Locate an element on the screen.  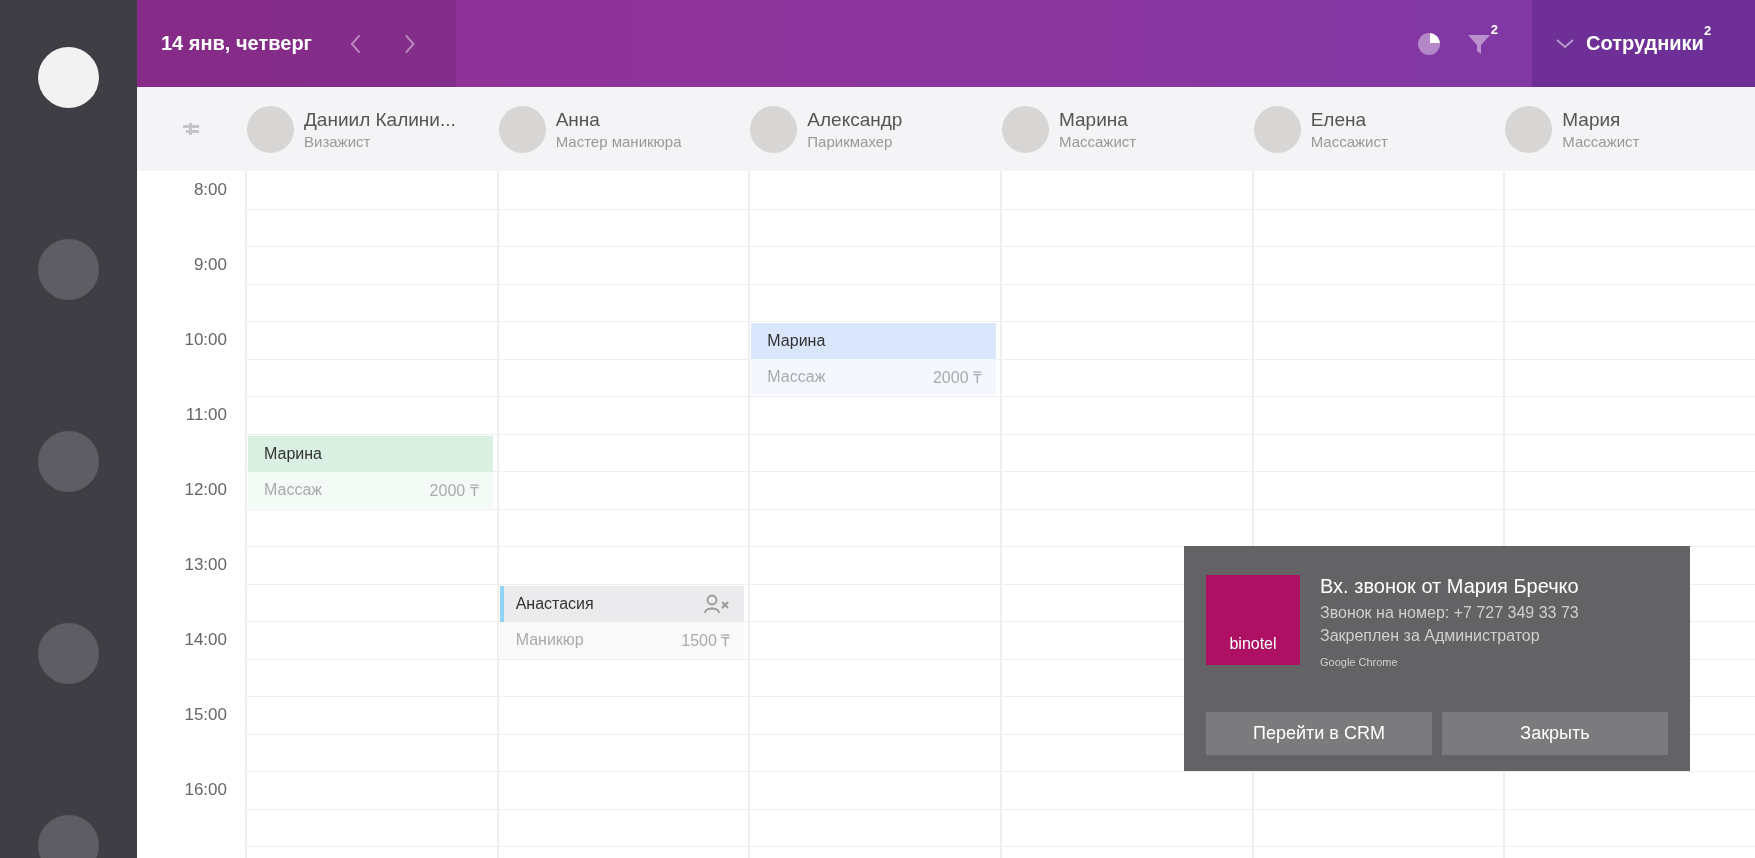
time-label: 10:00 is located at coordinates (205, 340).